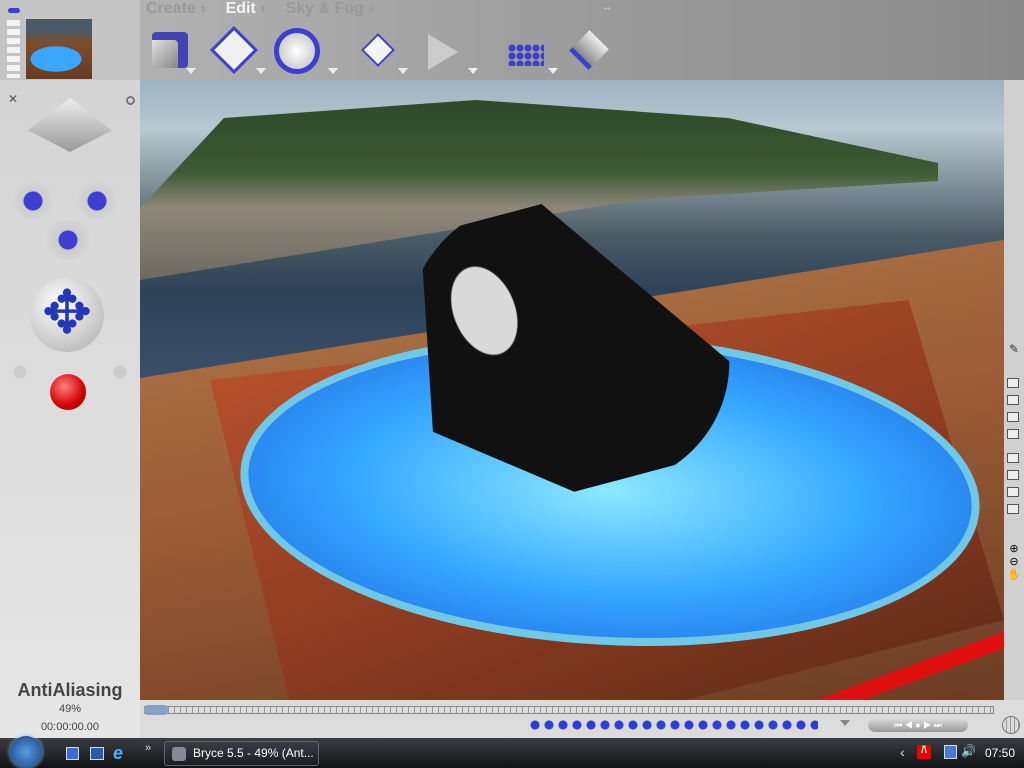 The height and width of the screenshot is (768, 1024). What do you see at coordinates (1013, 417) in the screenshot?
I see `texture-mode-icon` at bounding box center [1013, 417].